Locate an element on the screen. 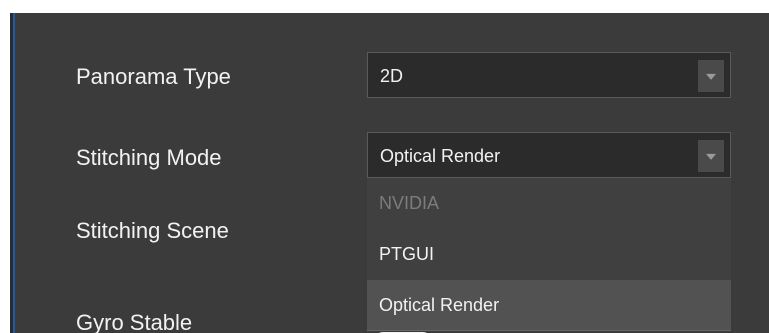 This screenshot has width=769, height=333. stitching-mode-select: Optical Render is located at coordinates (549, 155).